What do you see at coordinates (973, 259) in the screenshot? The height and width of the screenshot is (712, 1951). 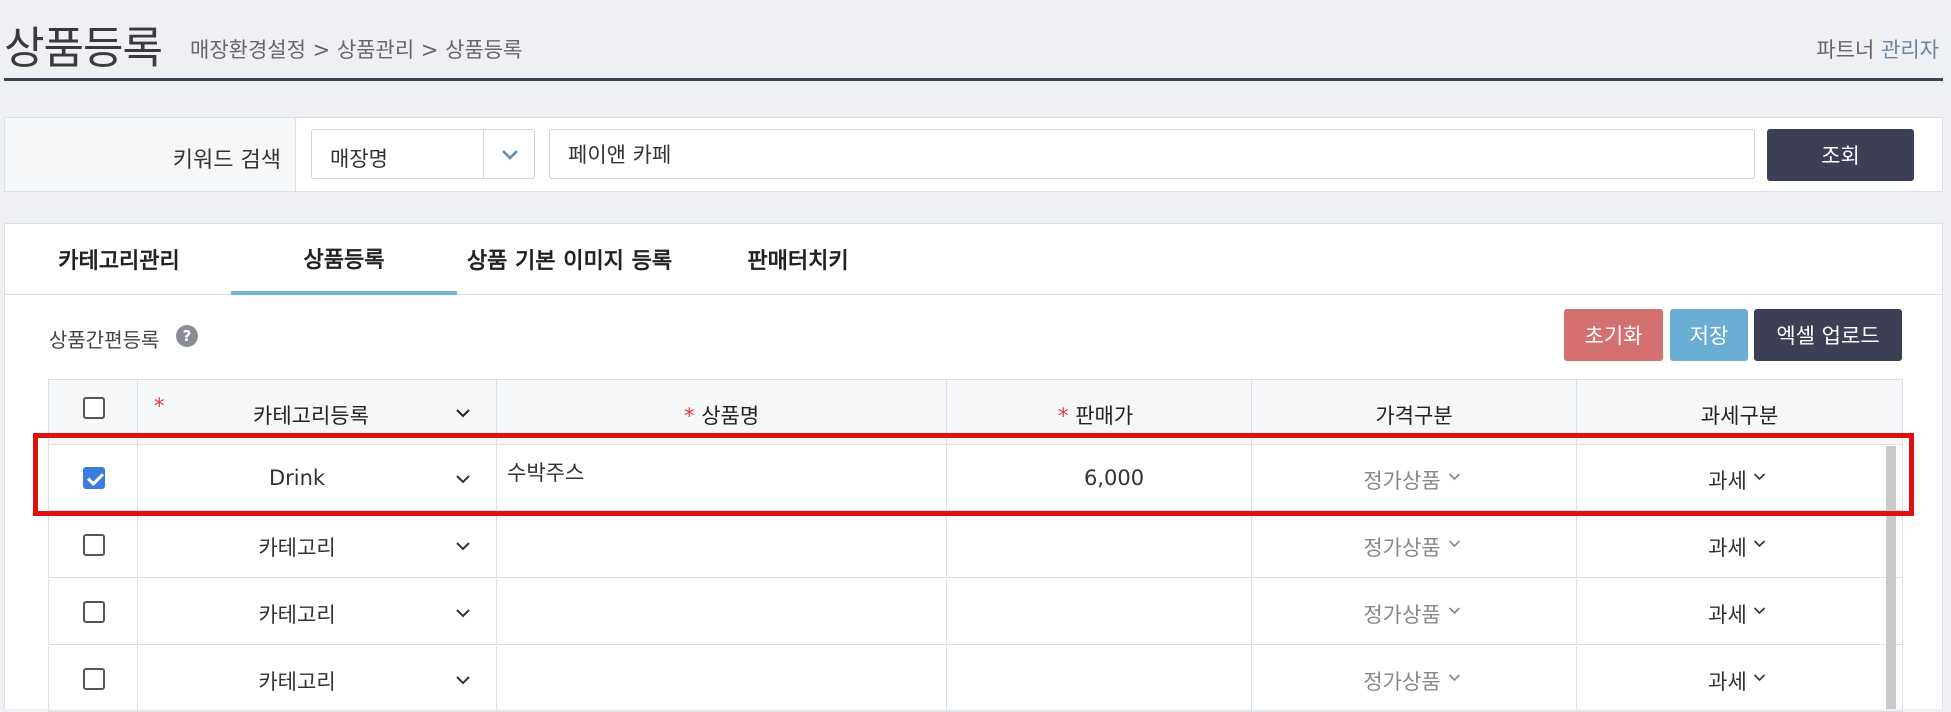 I see `tab-bar: 카테고리관리 상품등록 상품 기본 이미지 등록 판매터치키` at bounding box center [973, 259].